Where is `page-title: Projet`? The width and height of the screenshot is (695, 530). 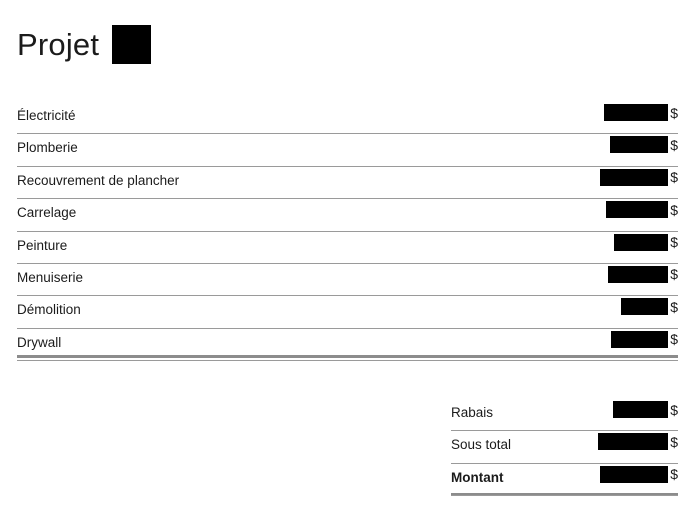
page-title: Projet is located at coordinates (58, 44).